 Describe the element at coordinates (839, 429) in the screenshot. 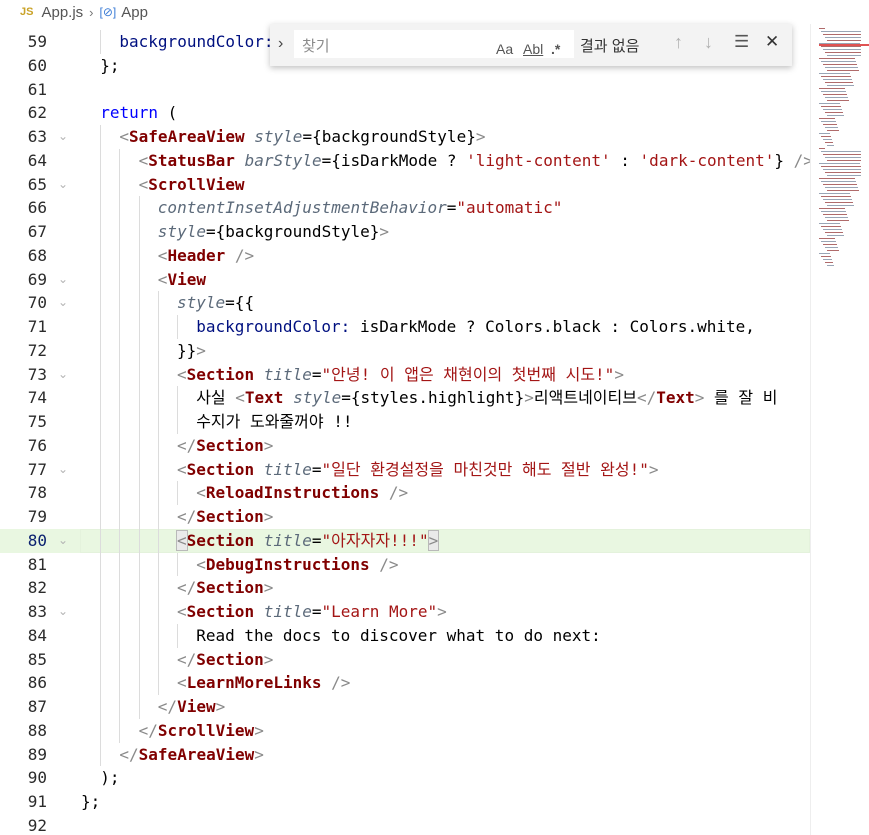

I see `minimap` at that location.